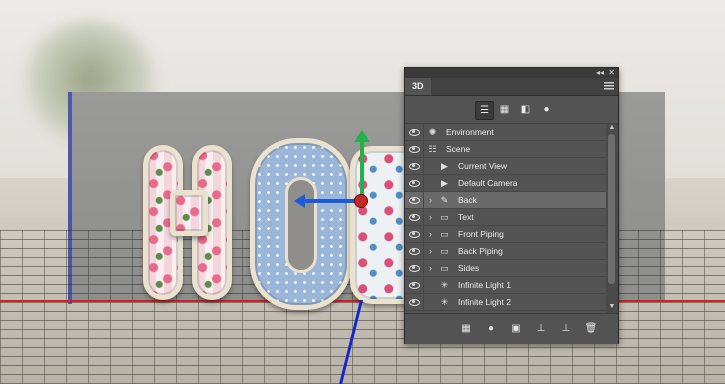 This screenshot has width=725, height=384. I want to click on layer-row: ▶ Current View, so click(505, 166).